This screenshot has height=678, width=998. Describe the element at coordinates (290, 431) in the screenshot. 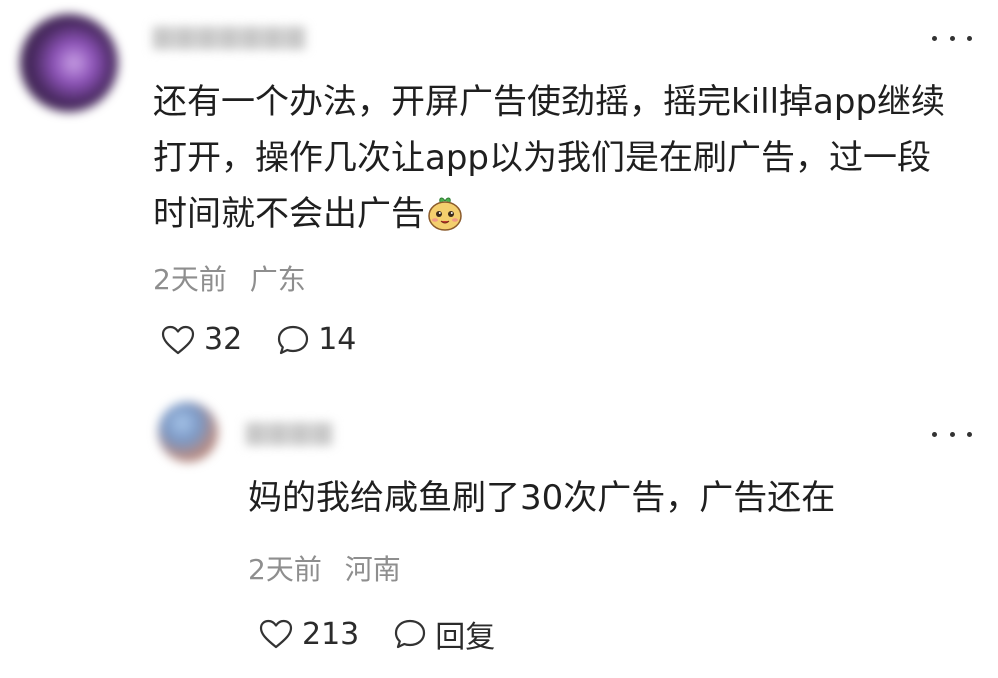

I see `username-blurred: ▆▆▆▆` at that location.